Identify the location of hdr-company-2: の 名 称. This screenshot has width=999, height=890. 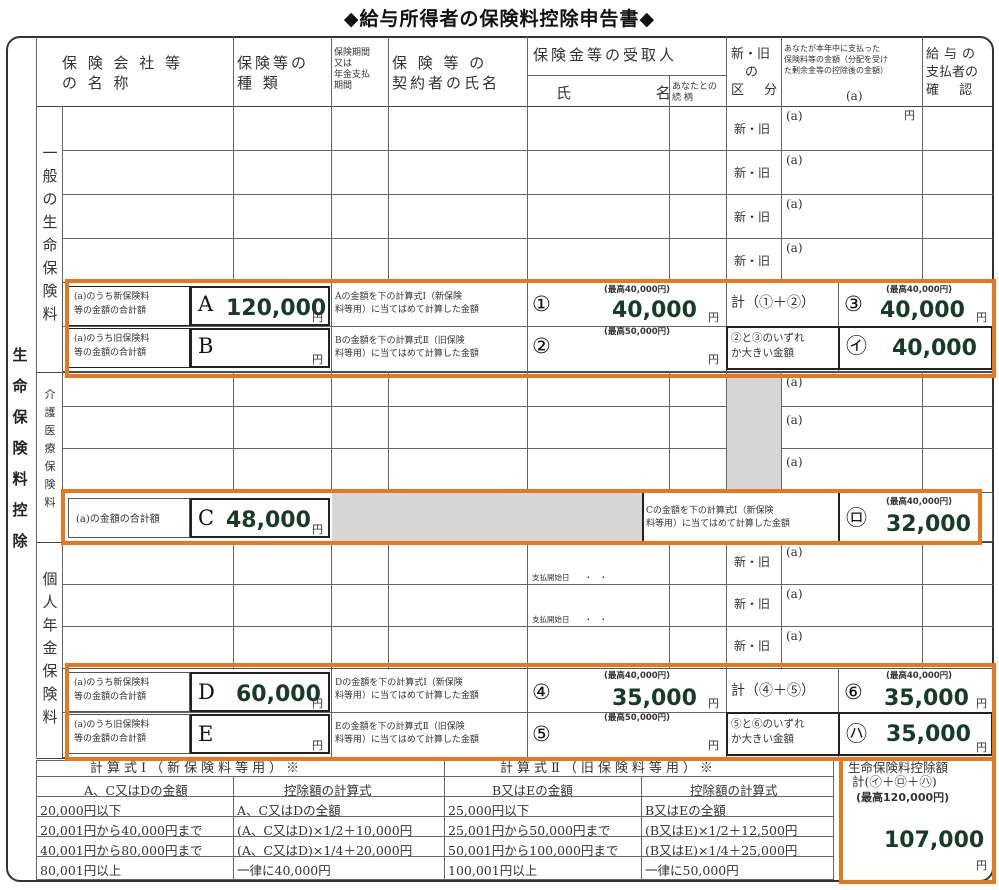
(97, 83).